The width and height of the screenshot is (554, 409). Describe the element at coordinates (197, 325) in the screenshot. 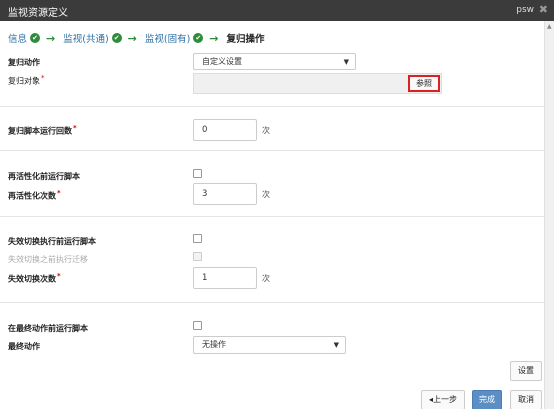

I see `final-script-checkbox` at that location.